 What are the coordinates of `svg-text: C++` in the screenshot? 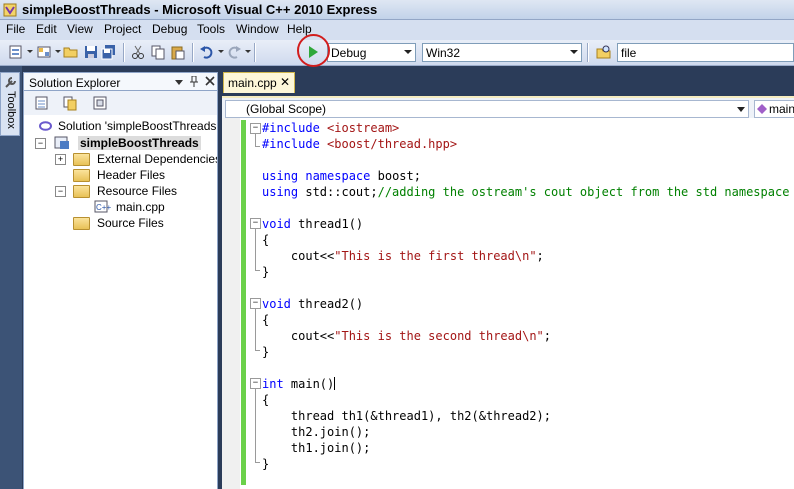 It's located at (103, 207).